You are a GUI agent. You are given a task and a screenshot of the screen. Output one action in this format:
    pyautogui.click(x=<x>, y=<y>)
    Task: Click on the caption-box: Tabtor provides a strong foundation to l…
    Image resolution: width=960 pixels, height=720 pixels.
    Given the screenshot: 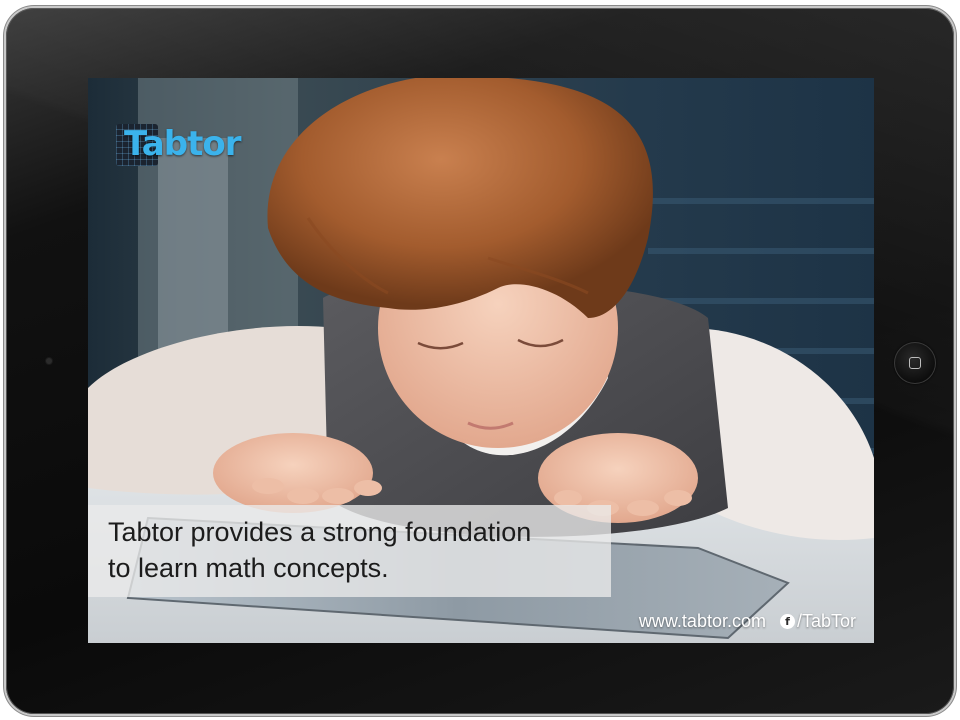 What is the action you would take?
    pyautogui.click(x=349, y=551)
    